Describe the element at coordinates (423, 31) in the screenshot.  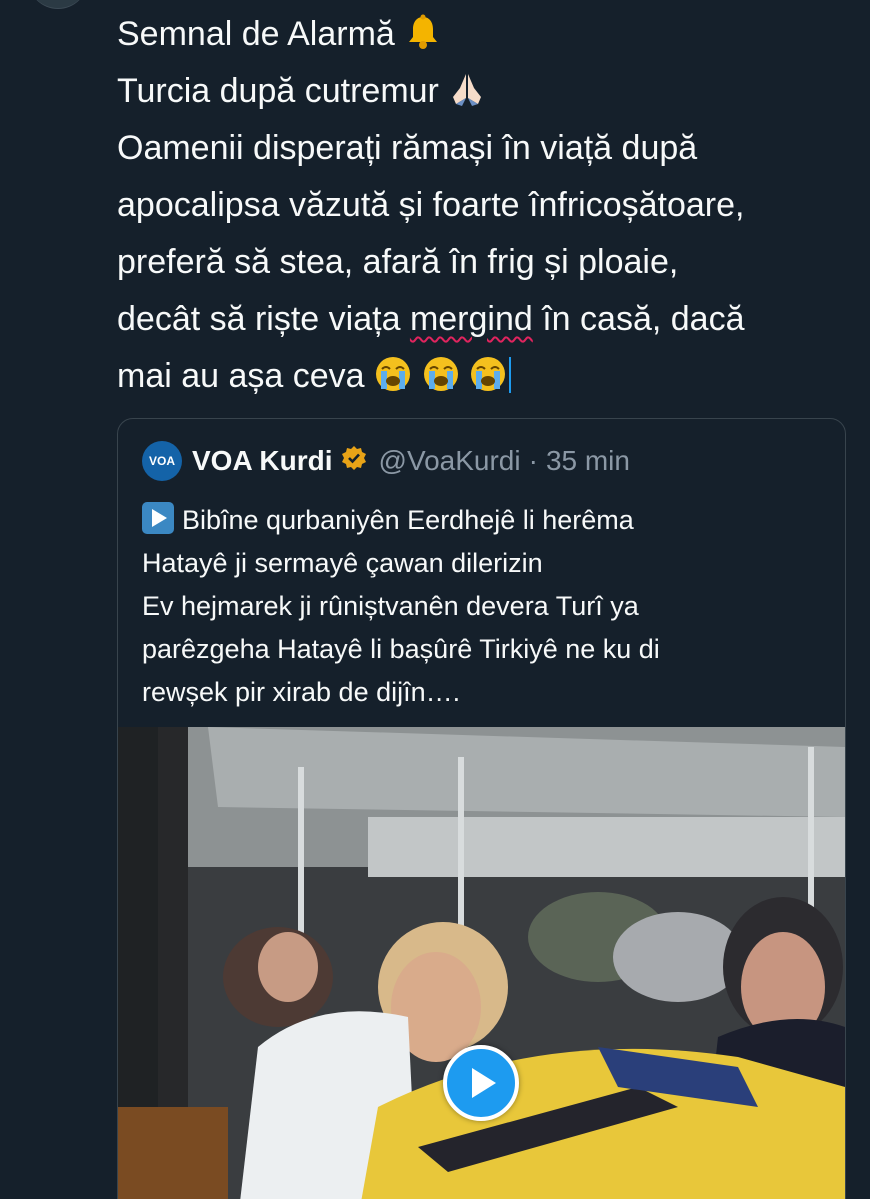
I see `bell-icon` at that location.